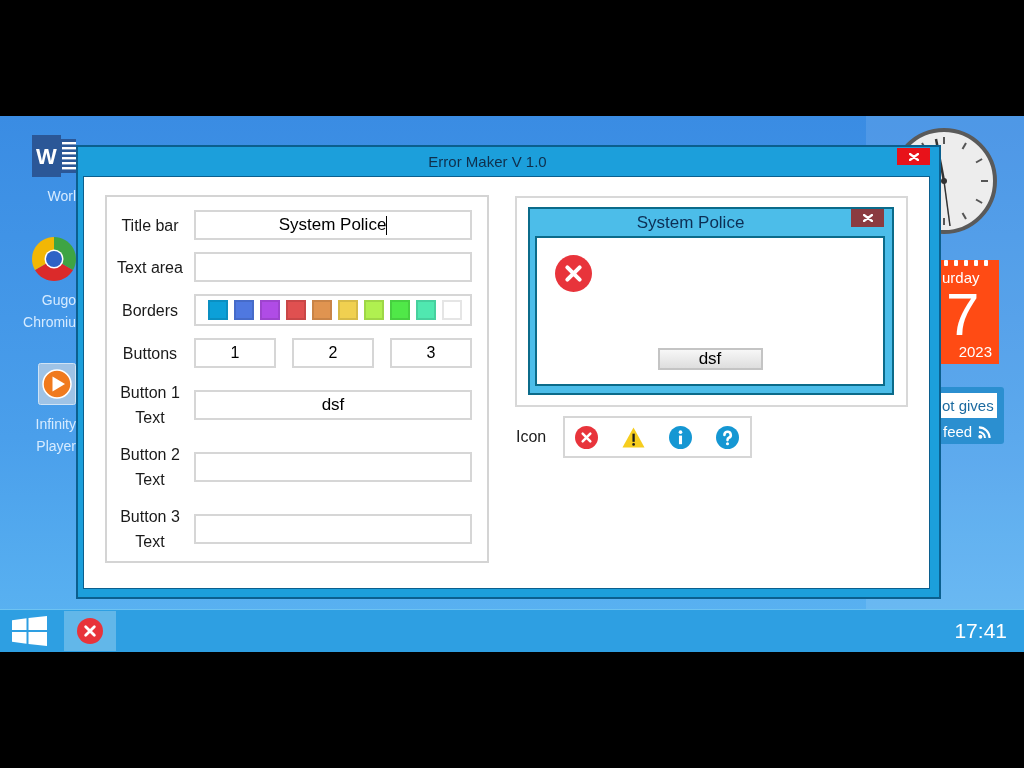  What do you see at coordinates (963, 315) in the screenshot?
I see `calendar-date: 7` at bounding box center [963, 315].